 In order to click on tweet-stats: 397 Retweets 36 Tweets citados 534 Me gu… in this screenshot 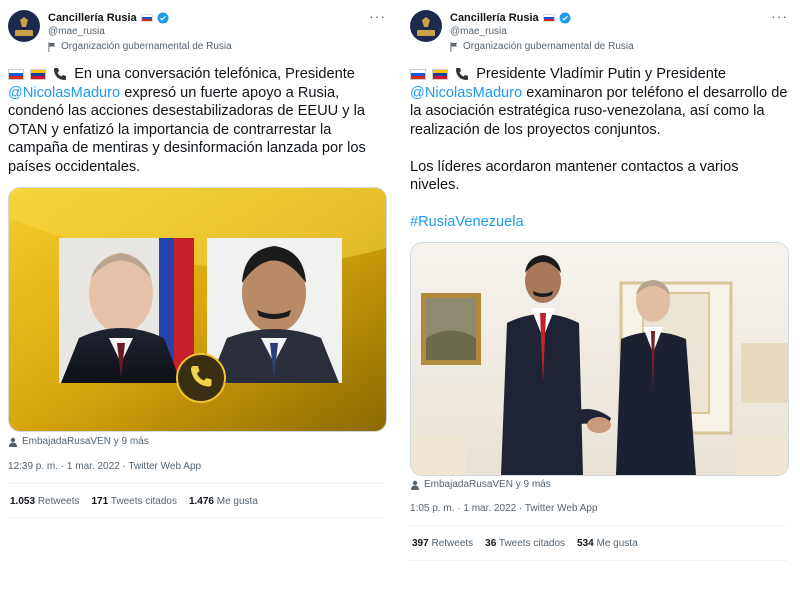, I will do `click(525, 543)`.